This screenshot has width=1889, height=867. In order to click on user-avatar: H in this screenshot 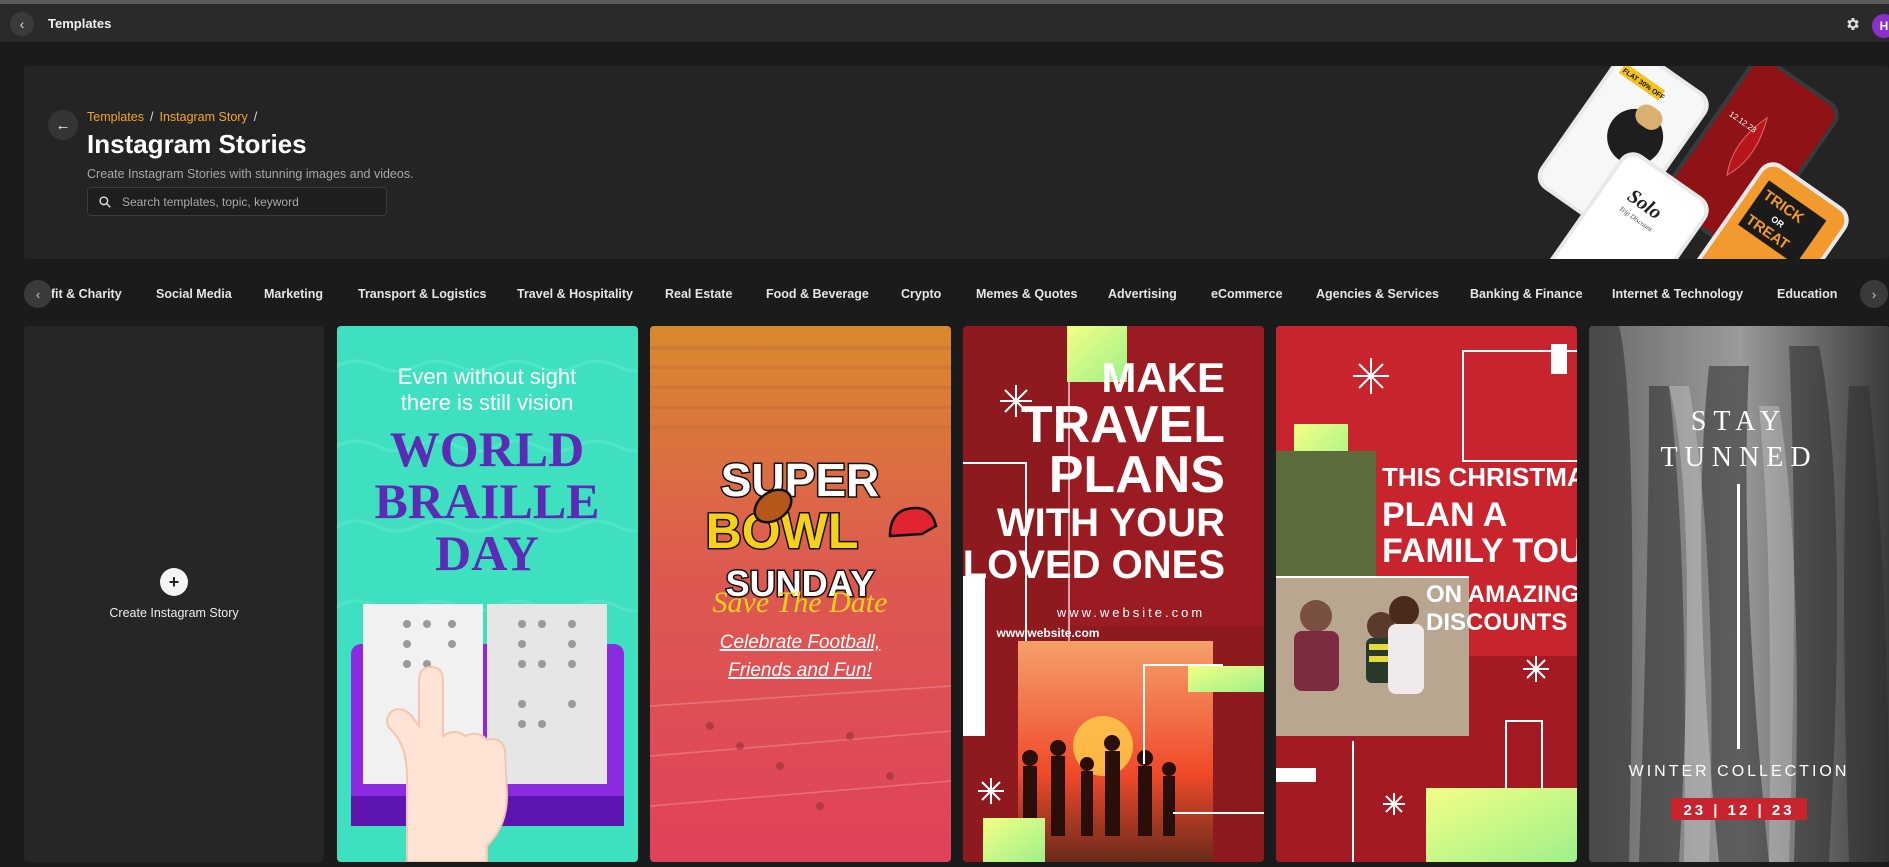, I will do `click(1880, 26)`.